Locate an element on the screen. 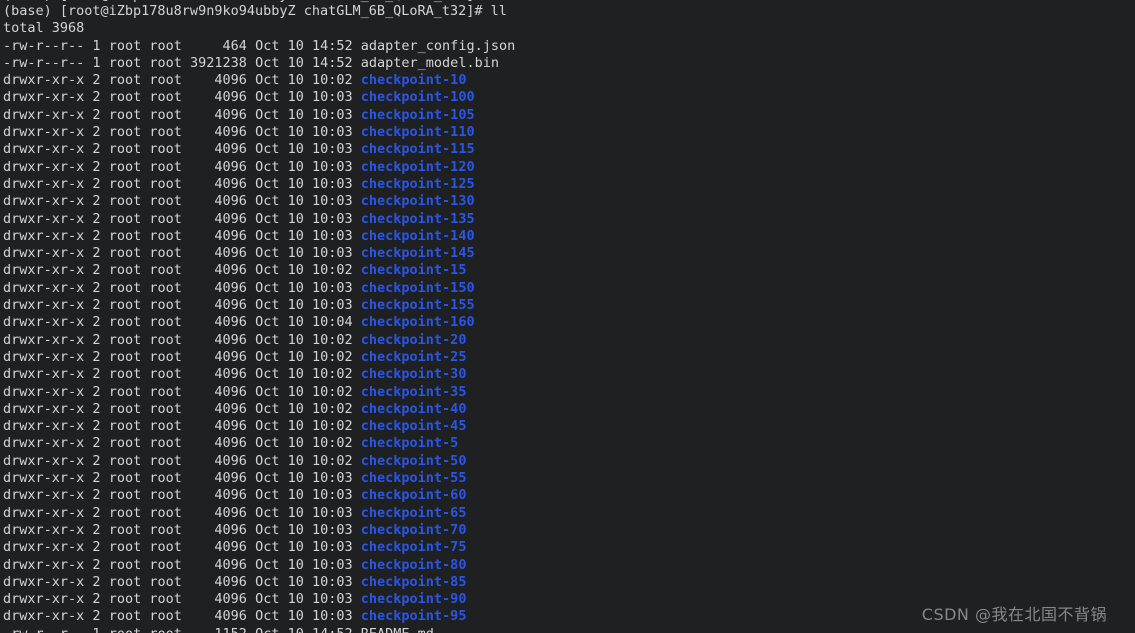 This screenshot has height=633, width=1135. directory-name: checkpoint-70 is located at coordinates (414, 530).